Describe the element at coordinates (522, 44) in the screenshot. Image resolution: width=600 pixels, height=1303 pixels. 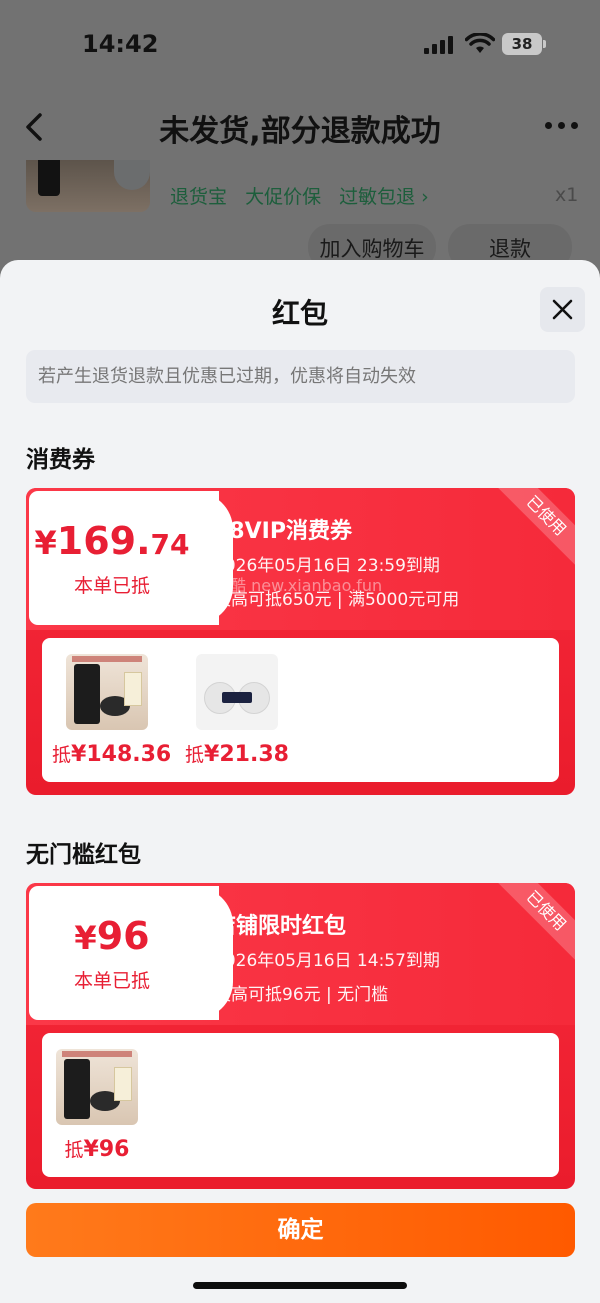
I see `battery-indicator: 38` at that location.